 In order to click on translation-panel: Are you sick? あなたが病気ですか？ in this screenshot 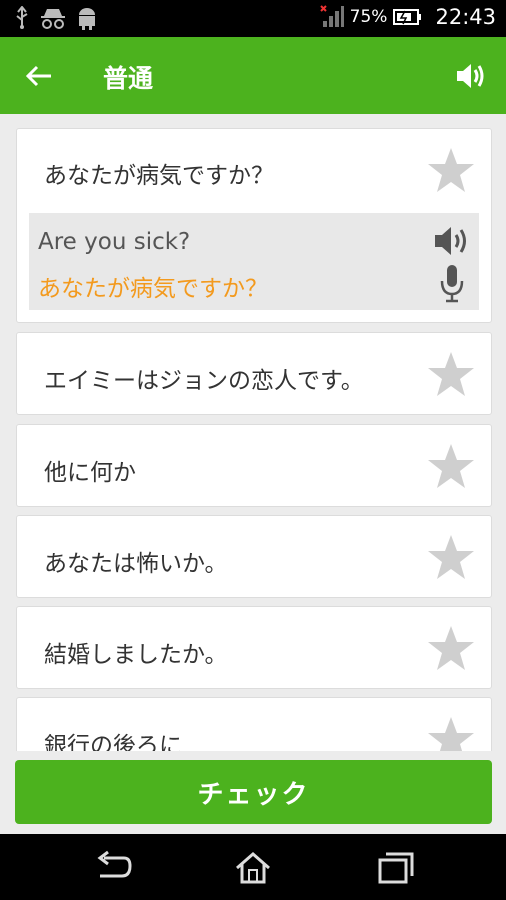, I will do `click(254, 261)`.